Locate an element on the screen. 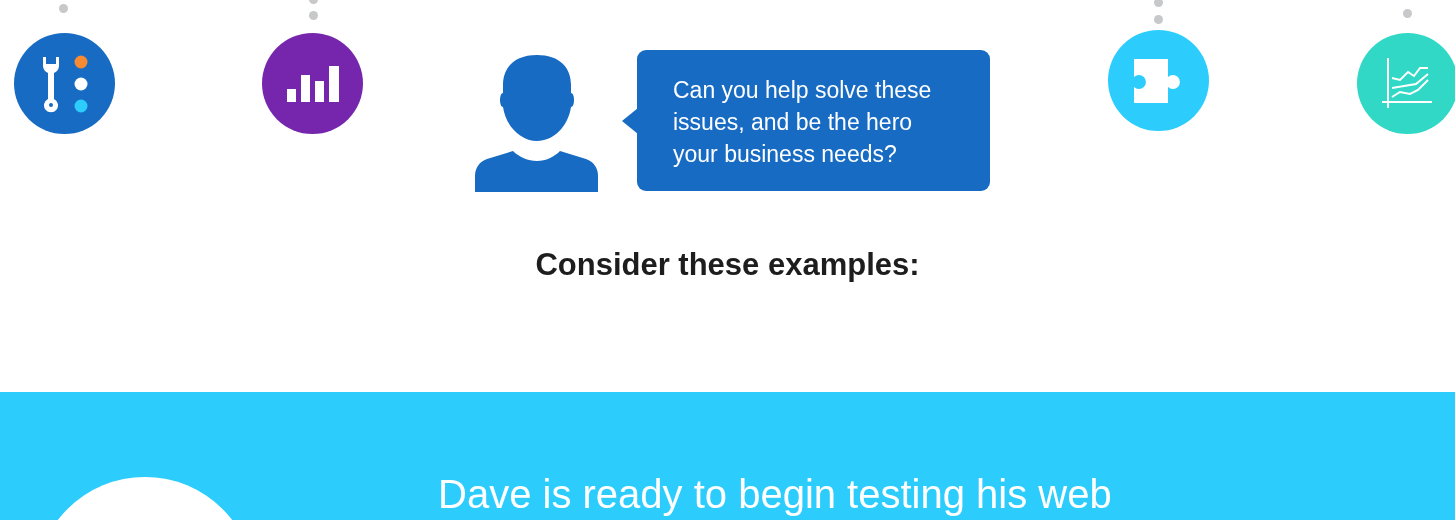 Image resolution: width=1455 pixels, height=520 pixels. person-silhouette-icon is located at coordinates (536, 123).